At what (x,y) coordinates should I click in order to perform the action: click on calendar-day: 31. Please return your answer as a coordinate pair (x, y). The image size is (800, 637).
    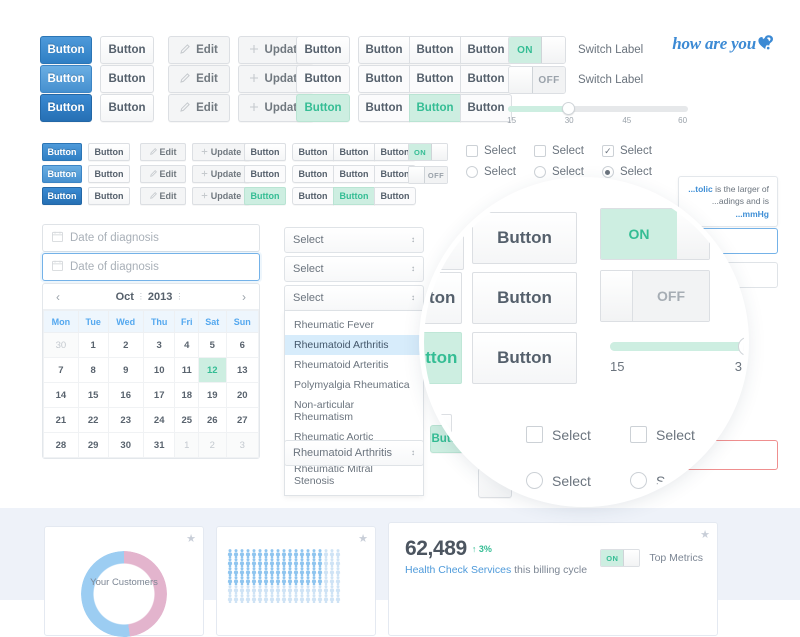
    Looking at the image, I should click on (159, 445).